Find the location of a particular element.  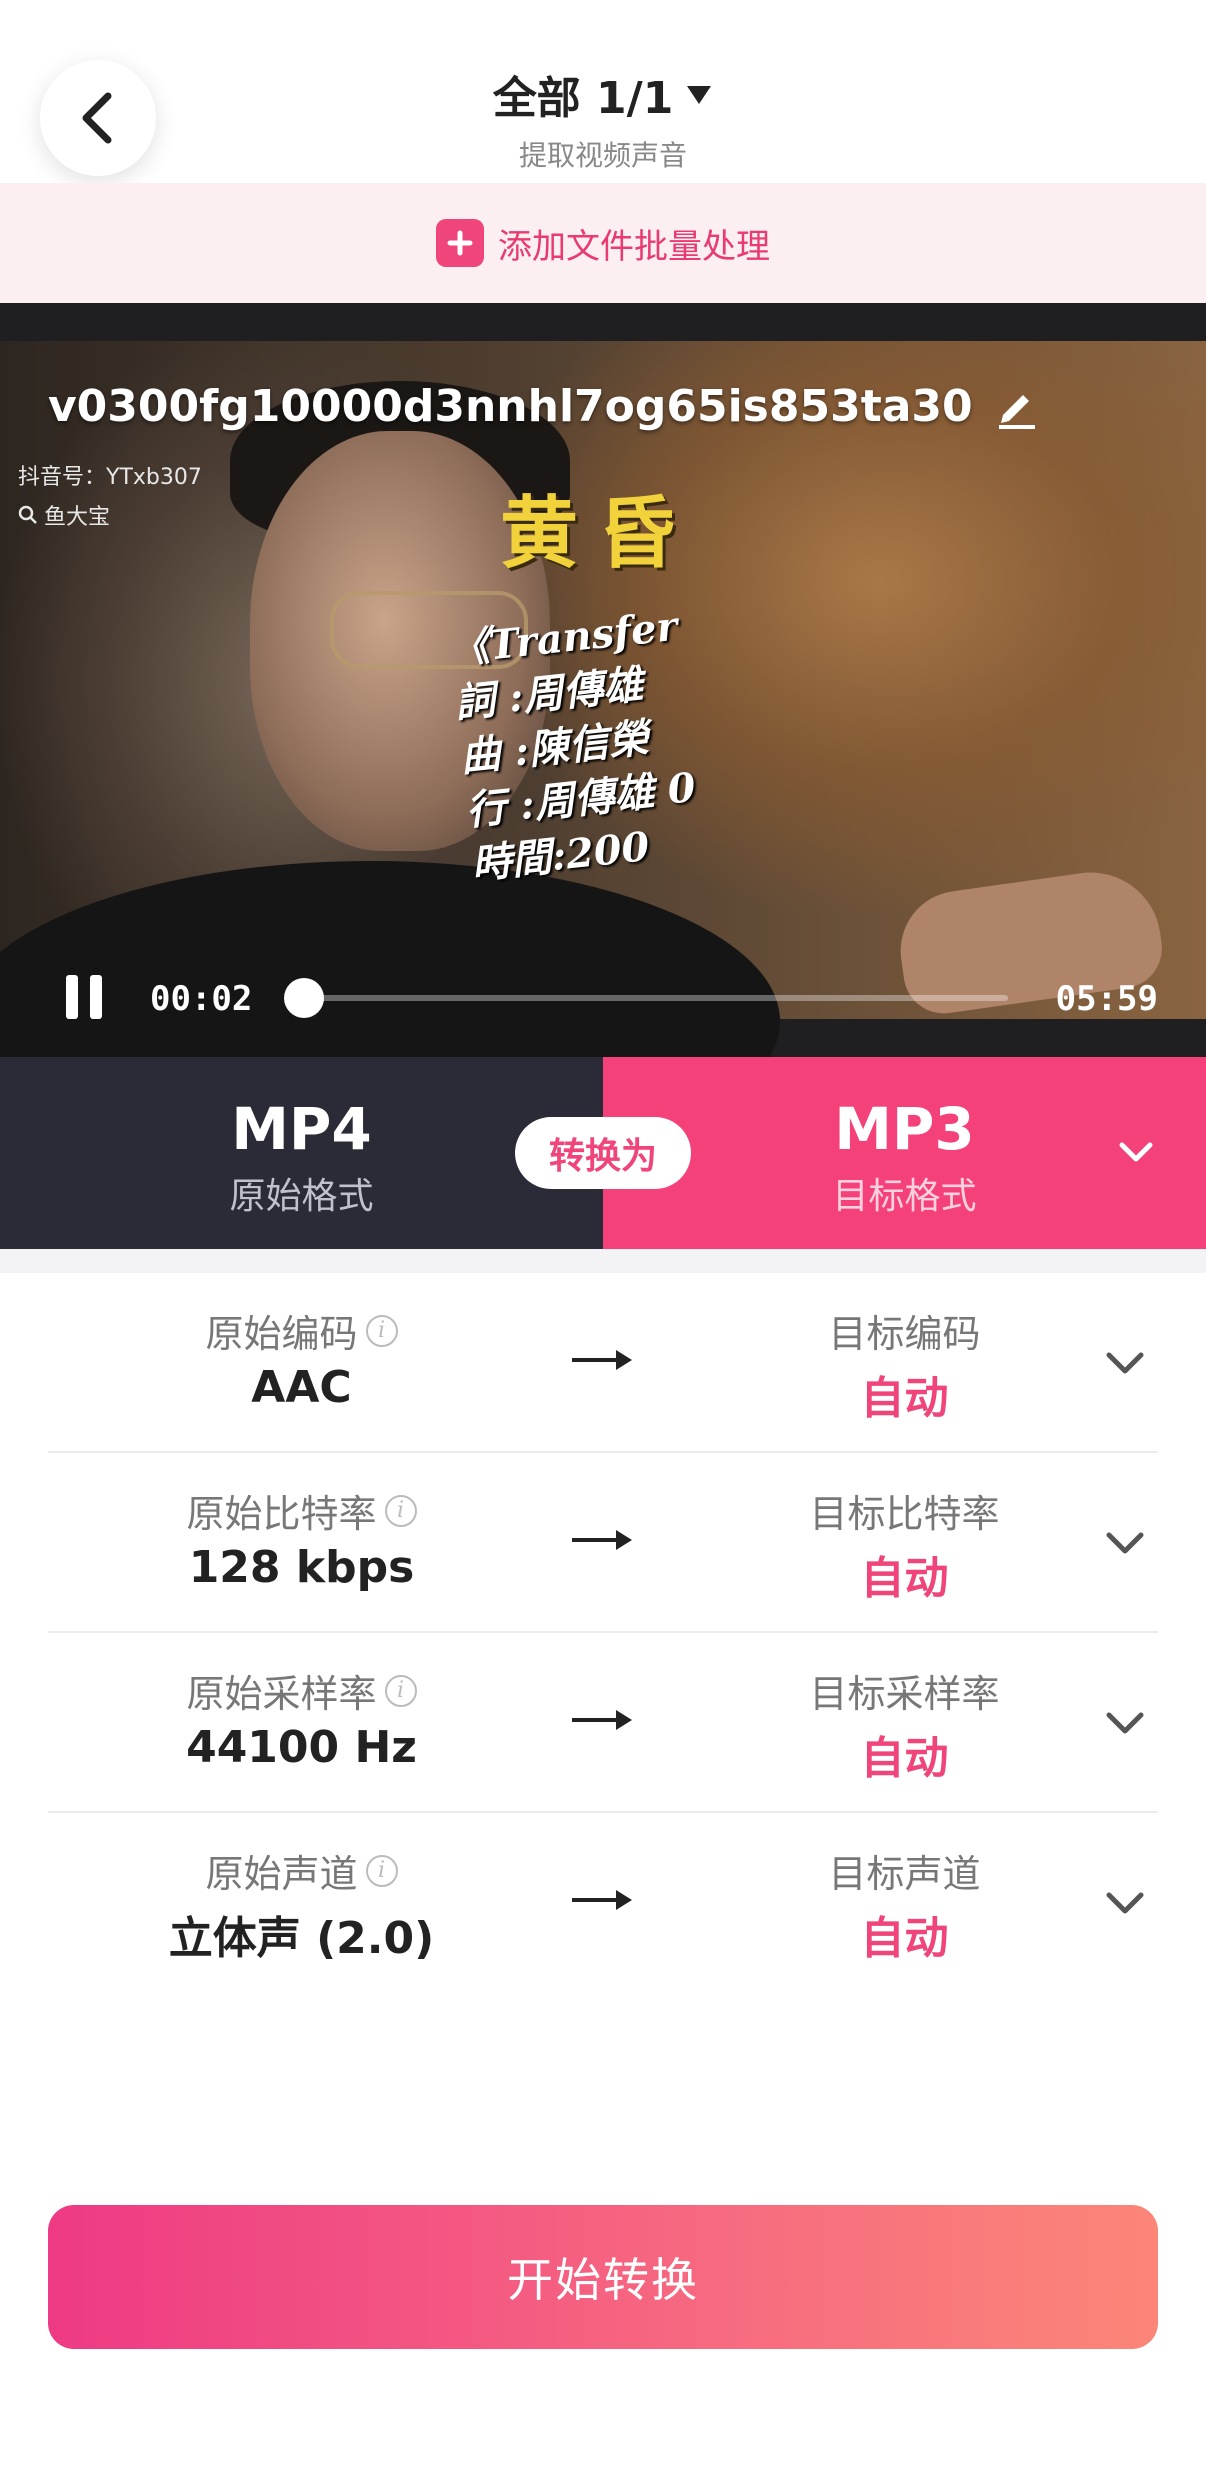

source-samplerate-label-group: 原始采样率 i is located at coordinates (301, 1690).